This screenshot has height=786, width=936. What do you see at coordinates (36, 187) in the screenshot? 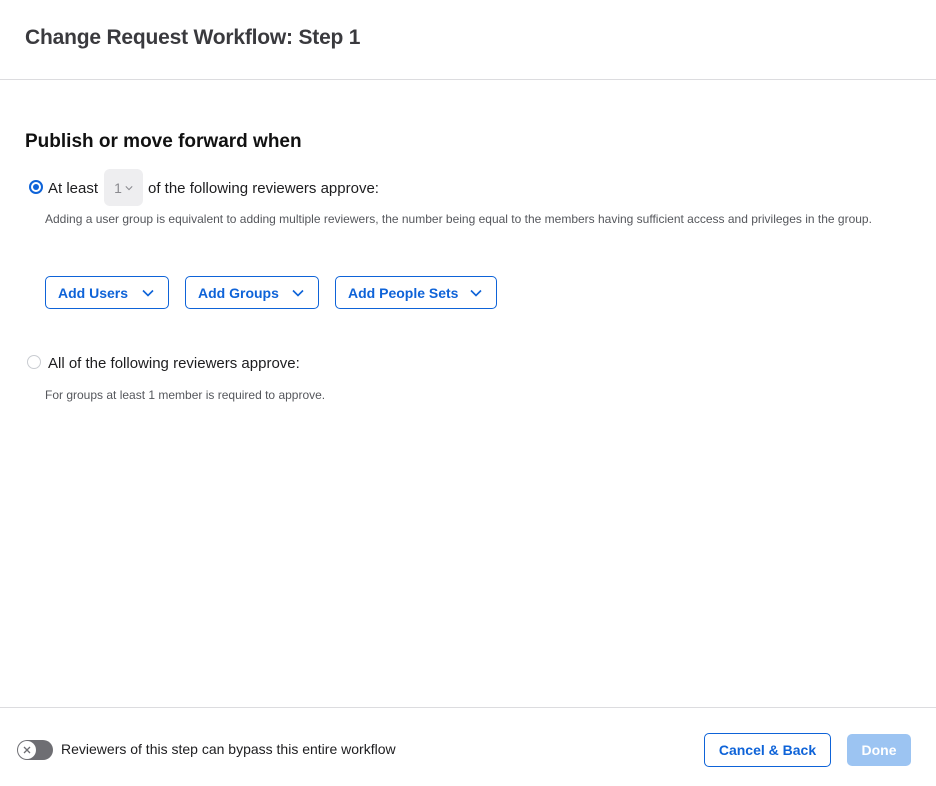
I see `at-least-radio` at bounding box center [36, 187].